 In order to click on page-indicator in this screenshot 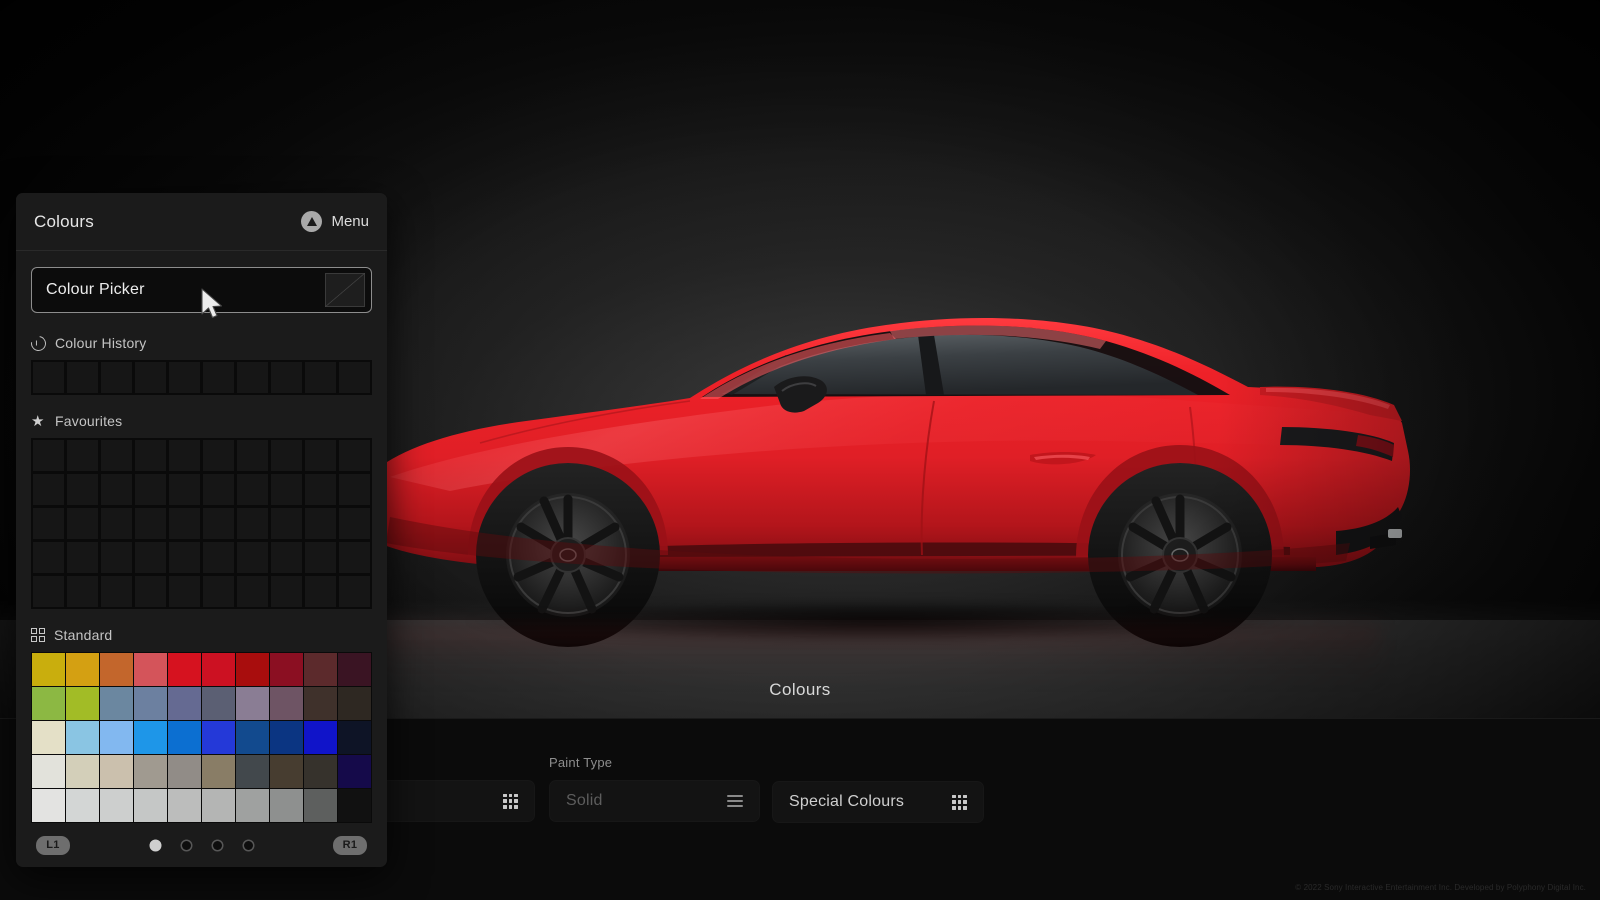, I will do `click(201, 845)`.